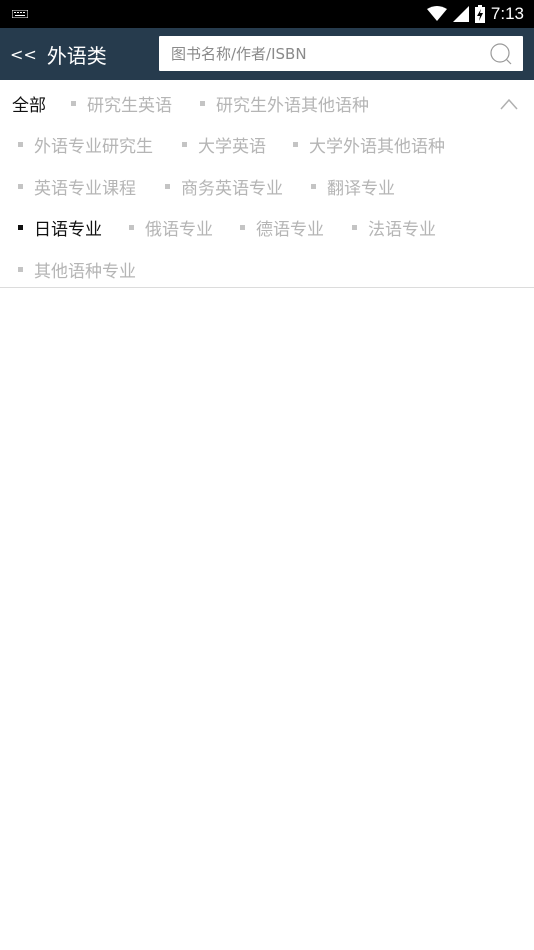 This screenshot has width=534, height=950. Describe the element at coordinates (93, 147) in the screenshot. I see `category-label: 外语专业研究生` at that location.